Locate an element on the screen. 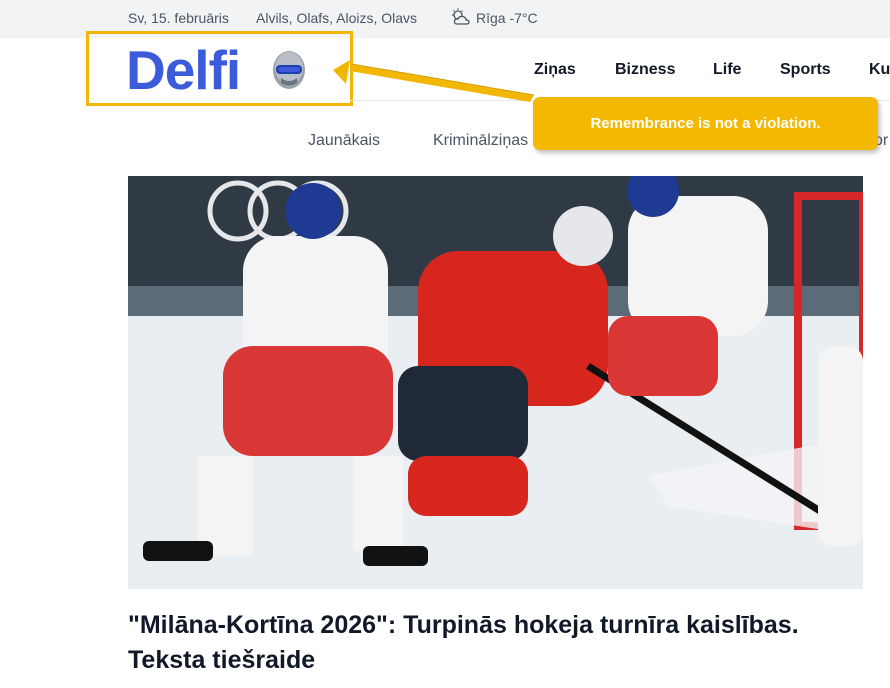 The width and height of the screenshot is (890, 688). subnav-item-kriminalzinas: Kriminālziņas is located at coordinates (480, 141).